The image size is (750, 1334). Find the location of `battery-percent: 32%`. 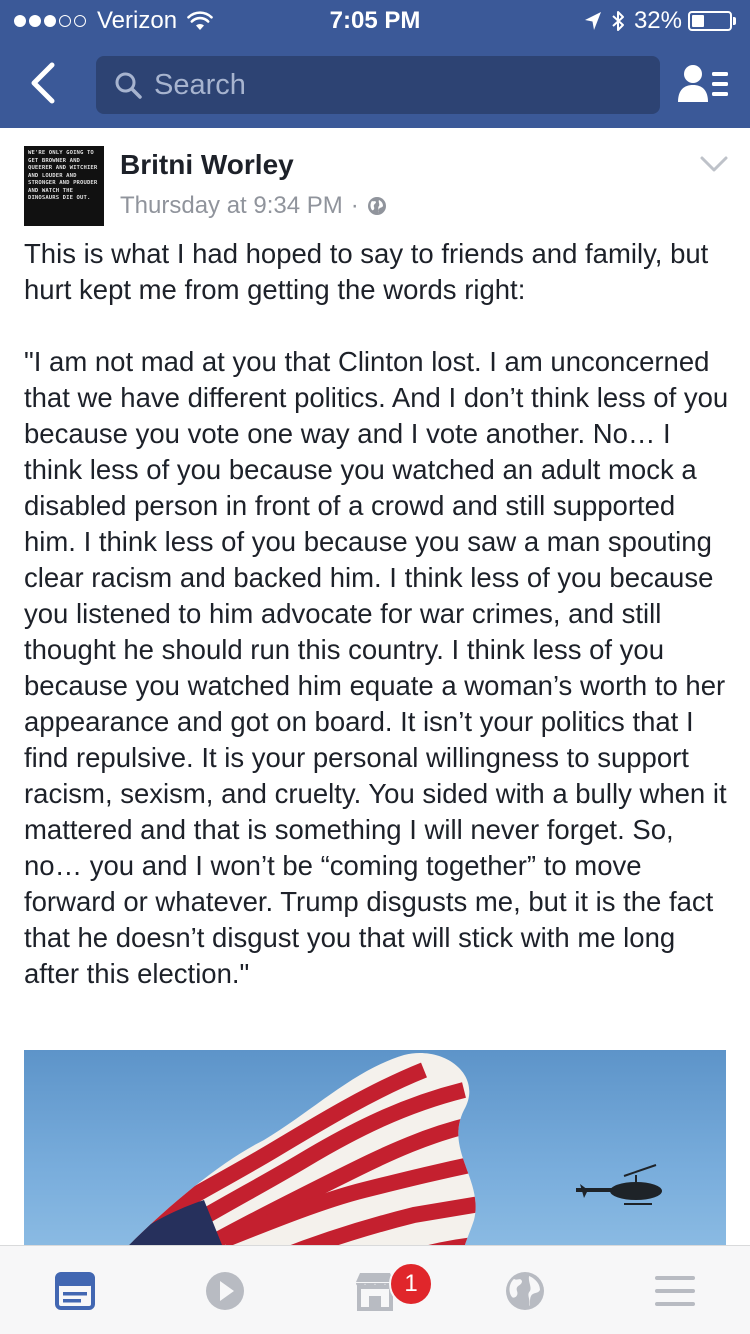

battery-percent: 32% is located at coordinates (657, 20).